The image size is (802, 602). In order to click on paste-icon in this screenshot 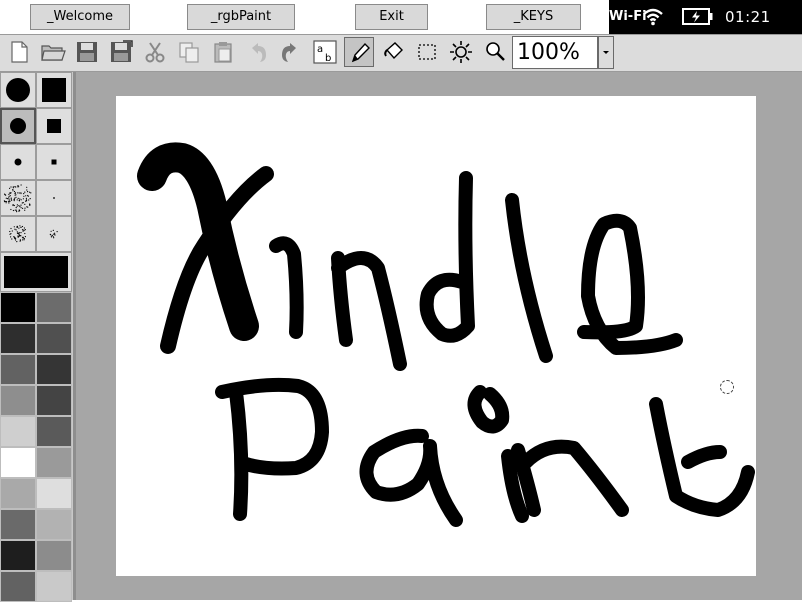, I will do `click(223, 52)`.